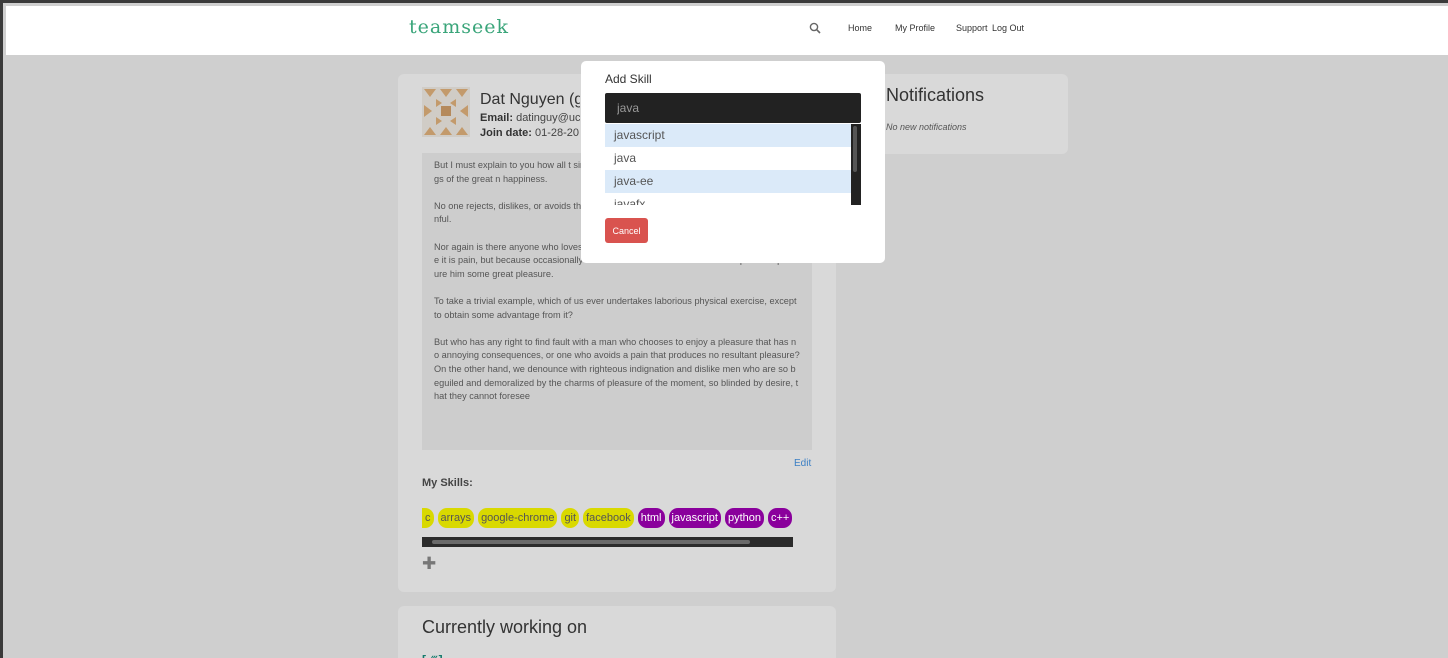 This screenshot has width=1448, height=658. Describe the element at coordinates (733, 108) in the screenshot. I see `skill-search-input` at that location.